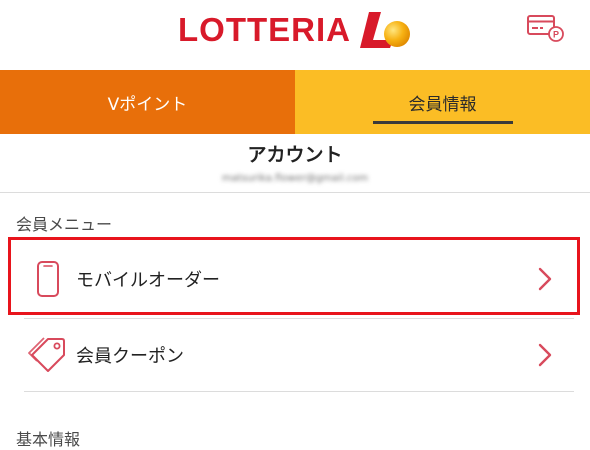 This screenshot has height=450, width=590. What do you see at coordinates (130, 356) in the screenshot?
I see `member-coupon-label: 会員クーポン` at bounding box center [130, 356].